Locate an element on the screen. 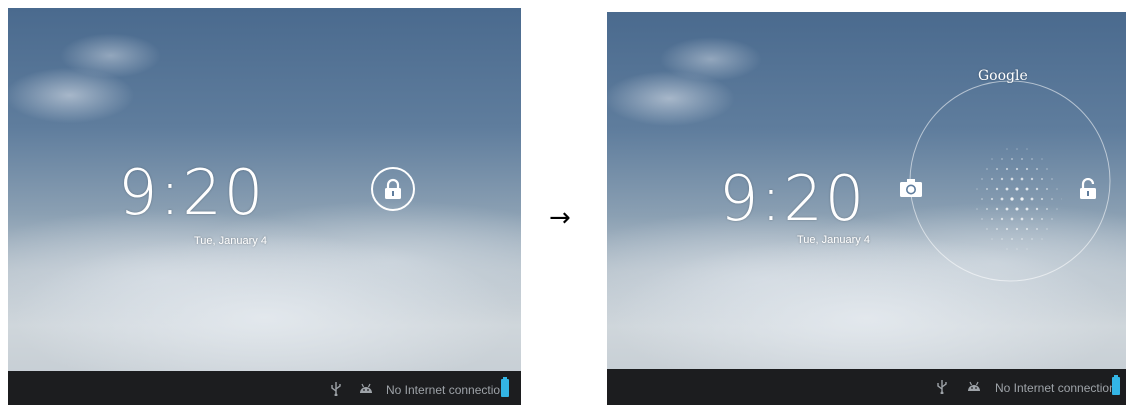 This screenshot has height=405, width=1127. lock-button is located at coordinates (393, 189).